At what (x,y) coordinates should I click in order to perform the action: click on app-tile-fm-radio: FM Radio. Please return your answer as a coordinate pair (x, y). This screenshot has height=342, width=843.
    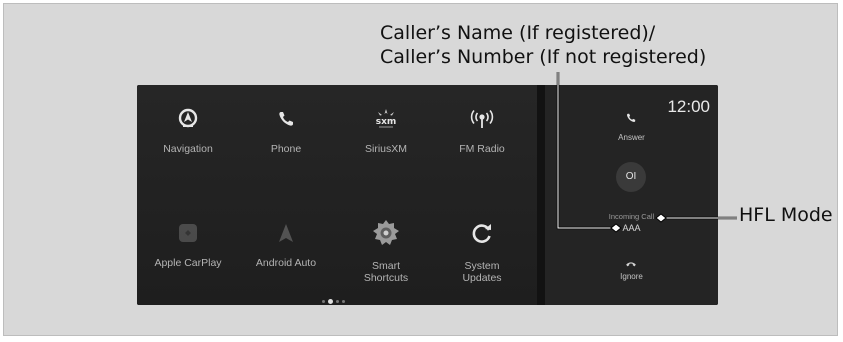
    Looking at the image, I should click on (482, 136).